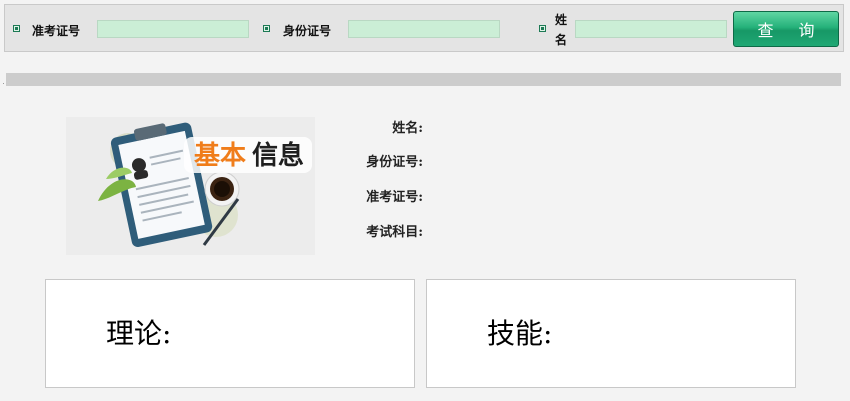 This screenshot has width=850, height=401. What do you see at coordinates (278, 155) in the screenshot?
I see `banner-text-b: 信息` at bounding box center [278, 155].